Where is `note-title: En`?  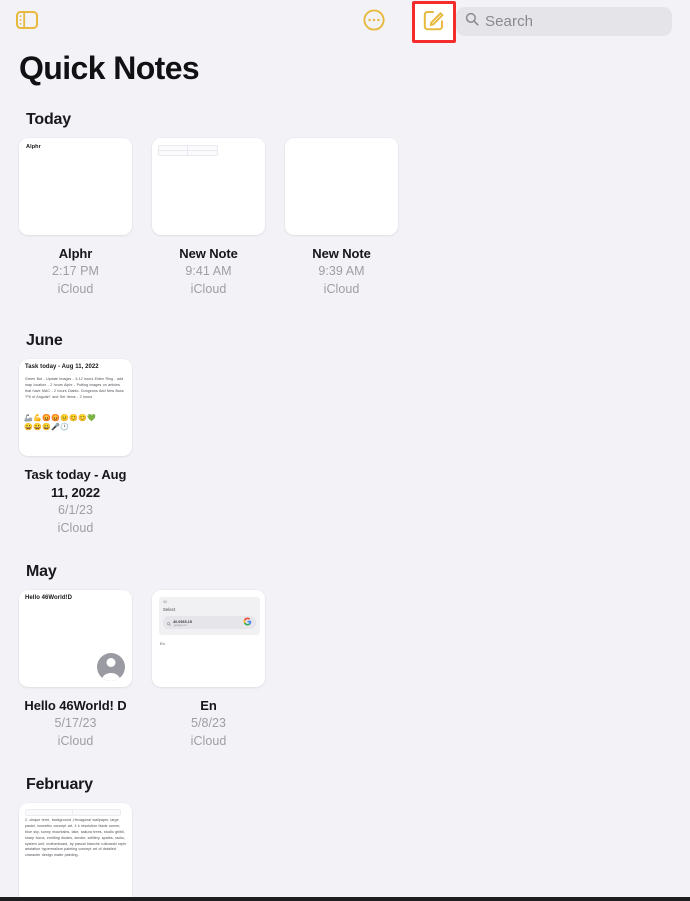 note-title: En is located at coordinates (208, 705).